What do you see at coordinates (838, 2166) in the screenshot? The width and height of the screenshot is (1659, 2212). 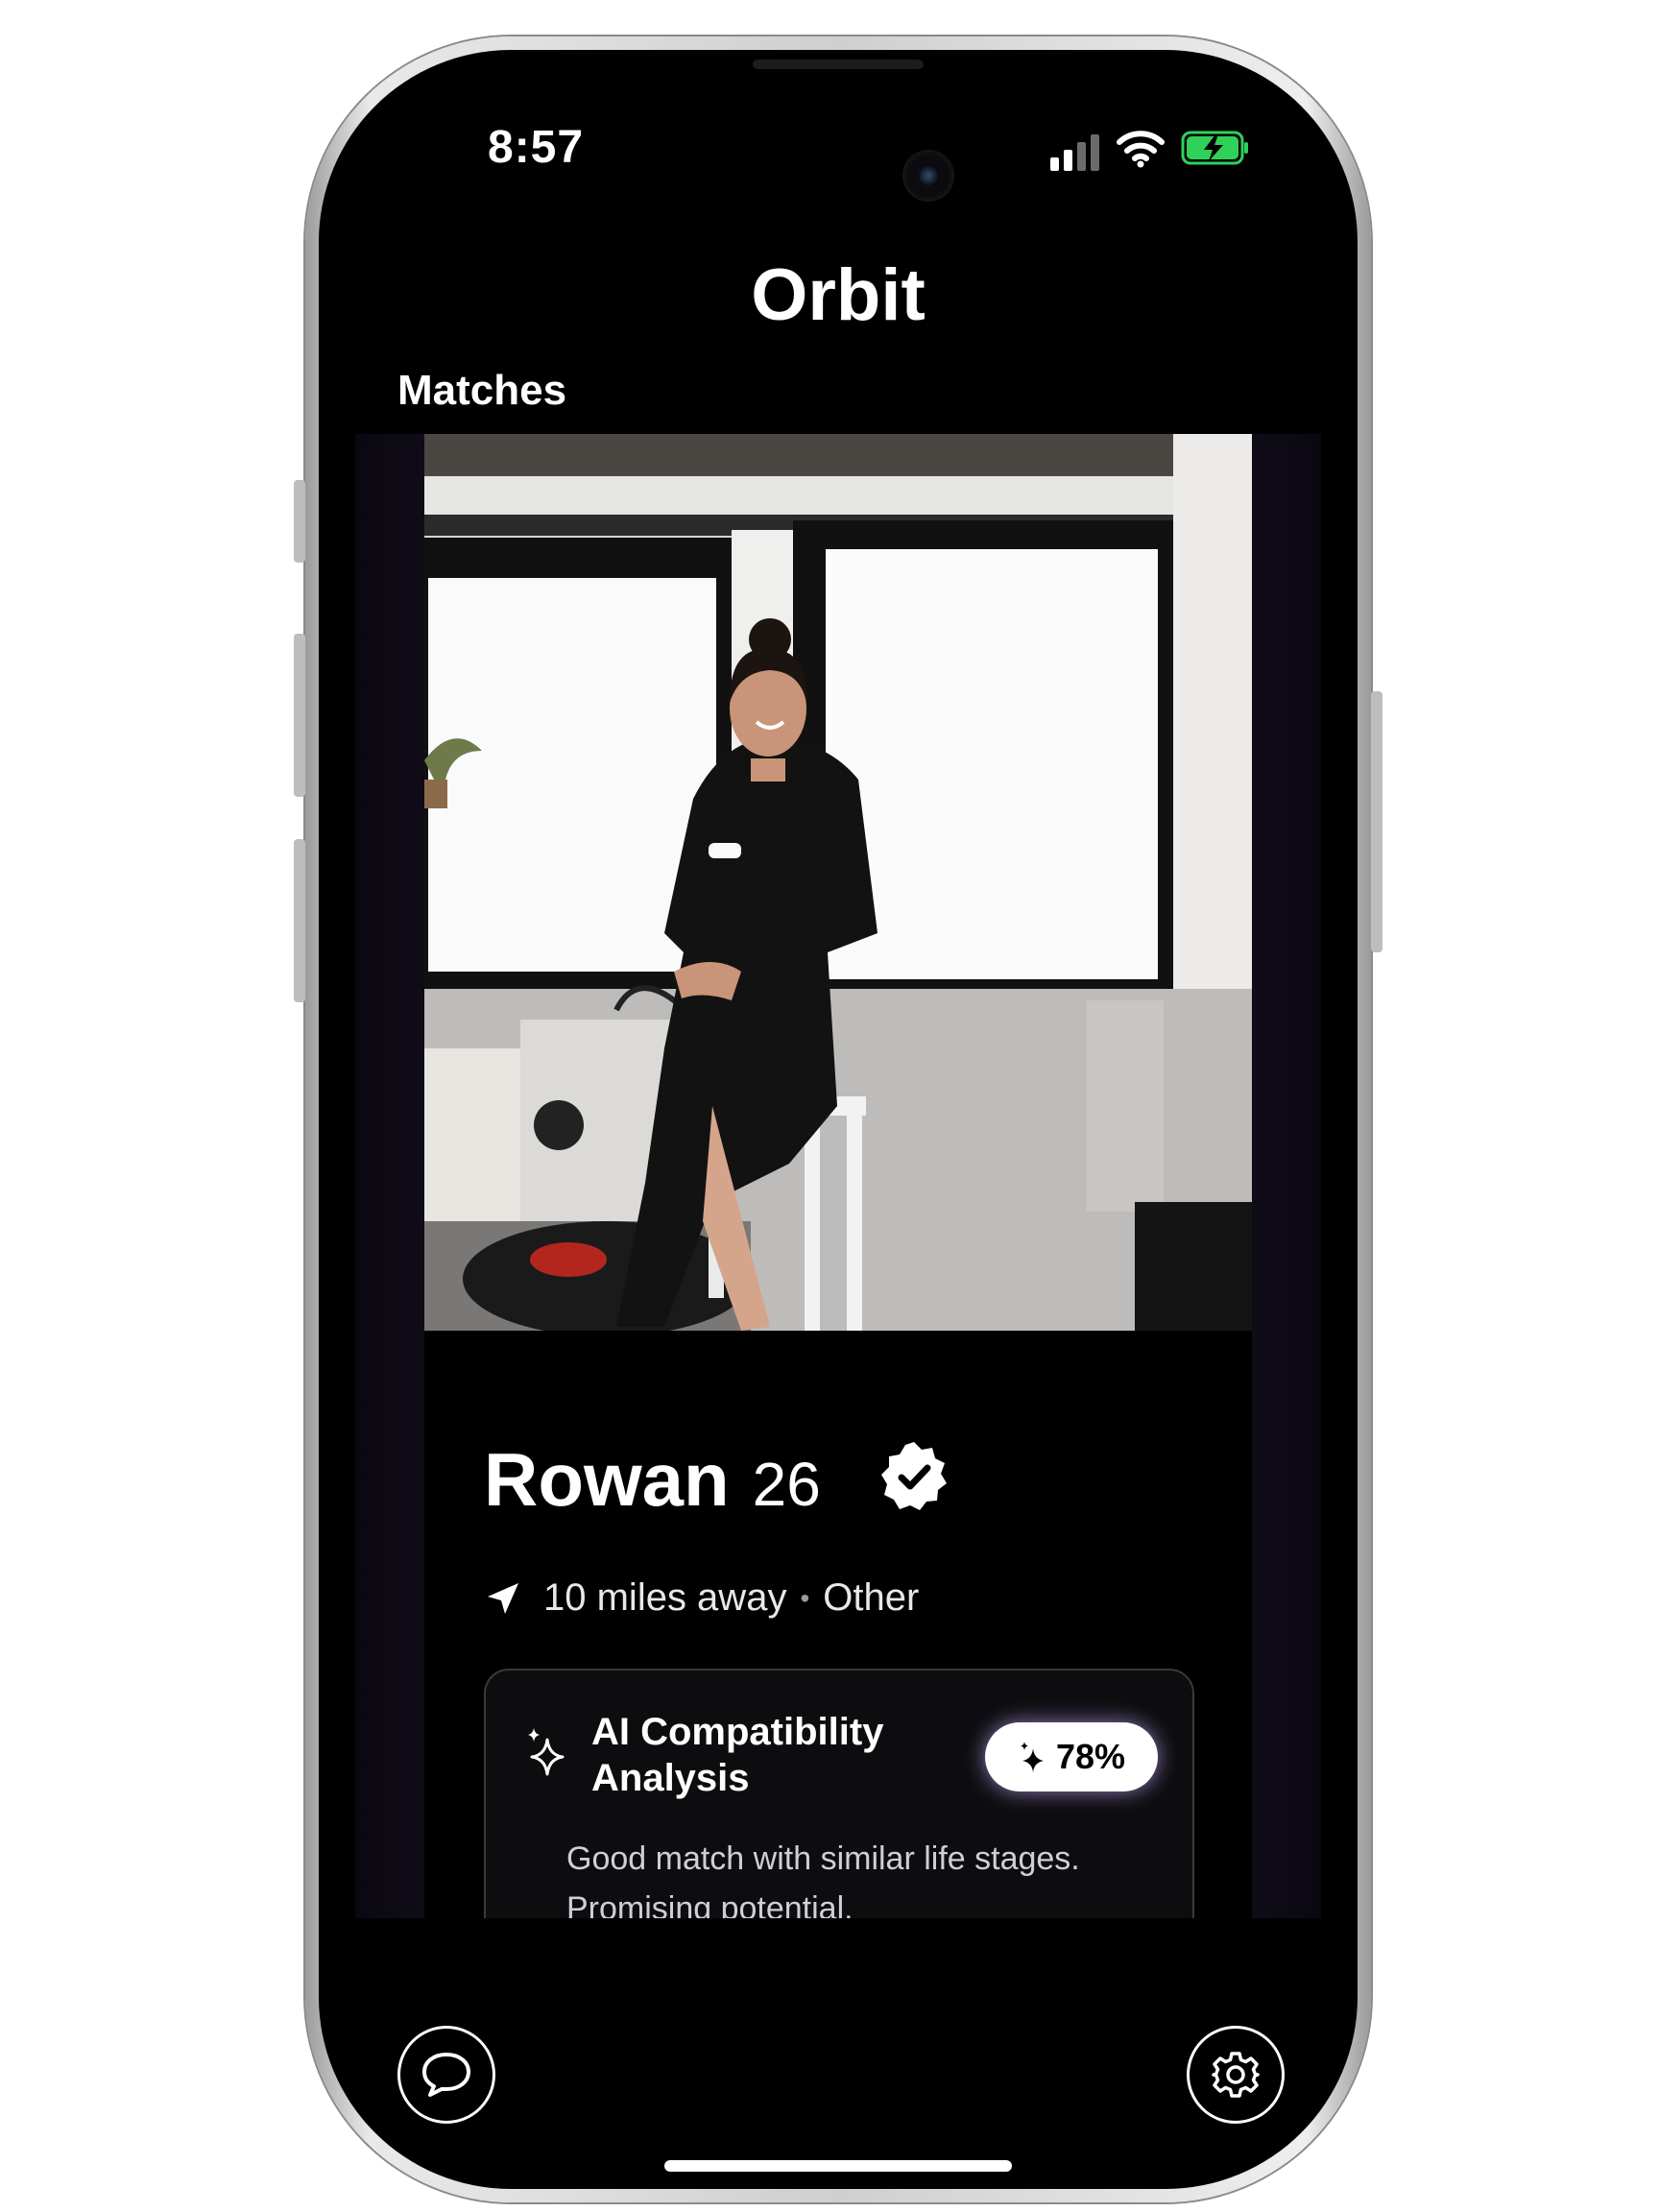 I see `home-indicator` at bounding box center [838, 2166].